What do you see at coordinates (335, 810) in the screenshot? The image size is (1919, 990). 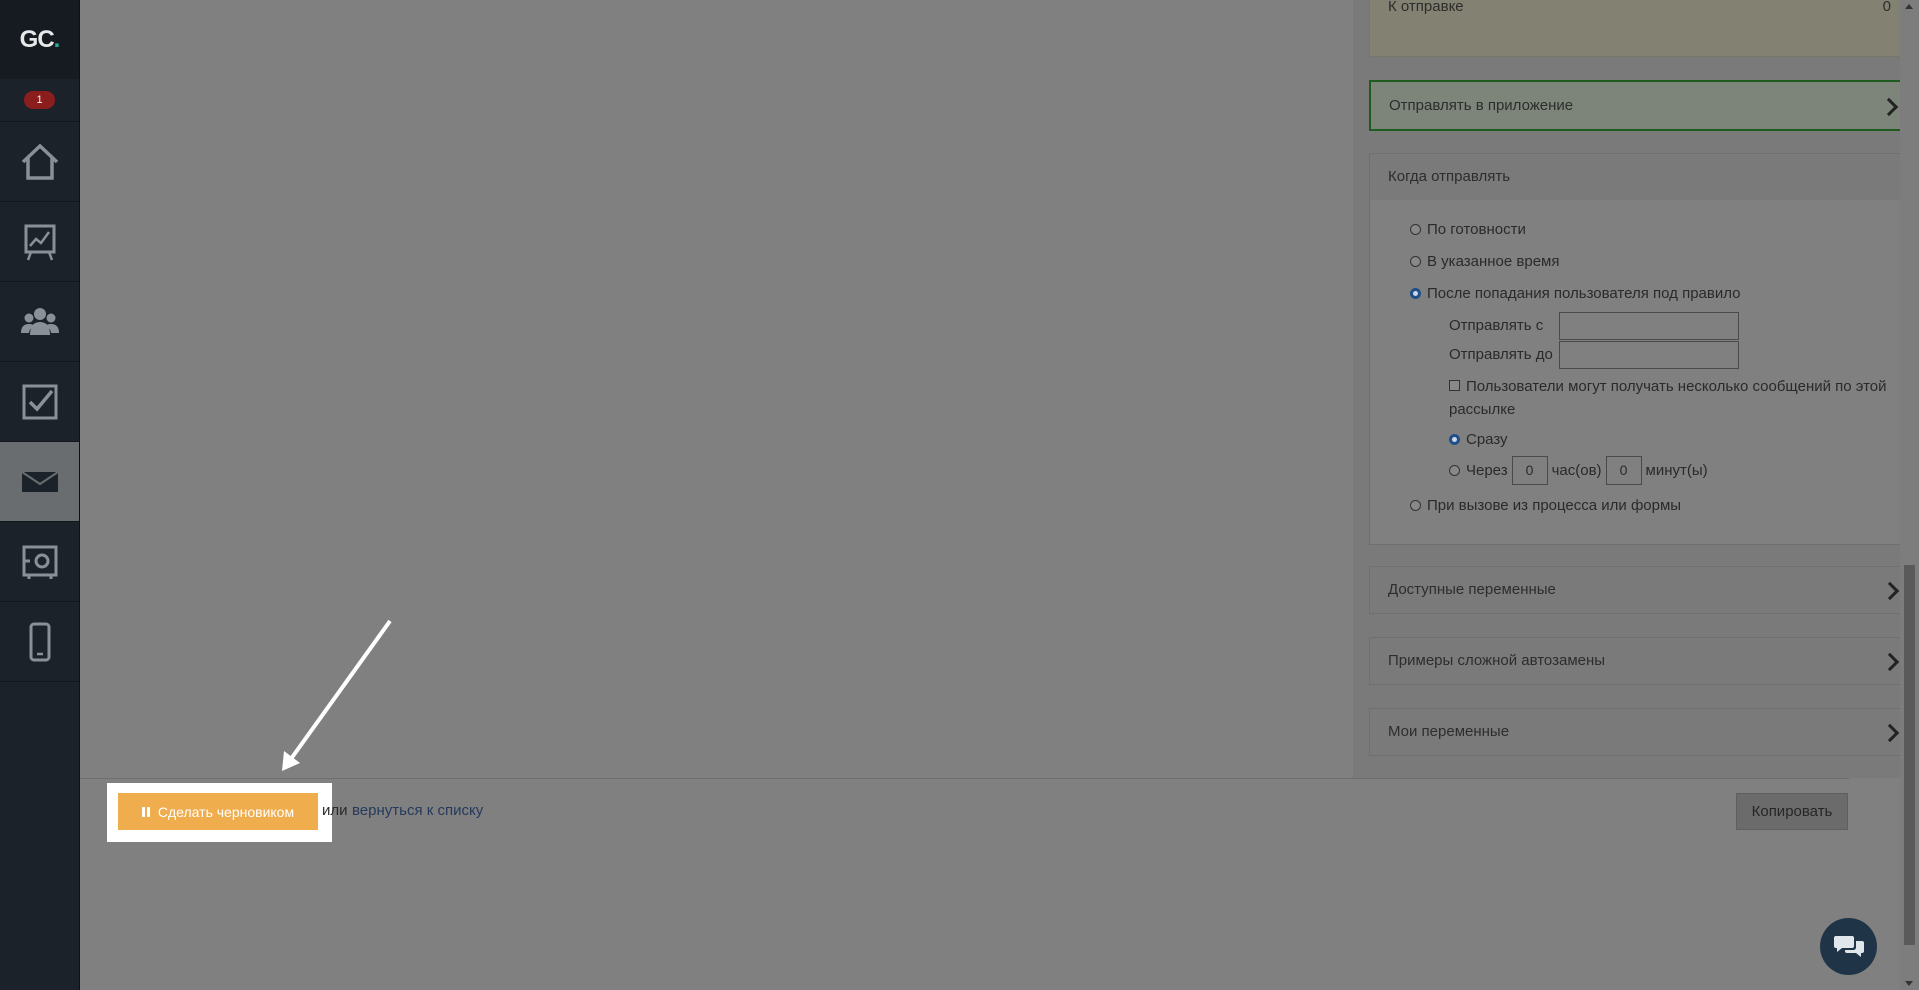 I see `or-text: или` at bounding box center [335, 810].